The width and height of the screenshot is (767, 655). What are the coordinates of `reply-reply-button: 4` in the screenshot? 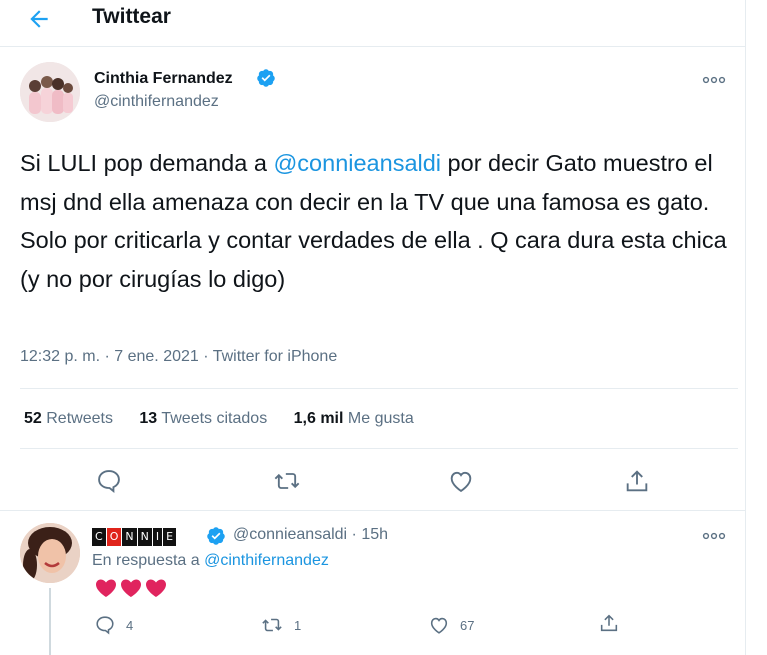 It's located at (113, 625).